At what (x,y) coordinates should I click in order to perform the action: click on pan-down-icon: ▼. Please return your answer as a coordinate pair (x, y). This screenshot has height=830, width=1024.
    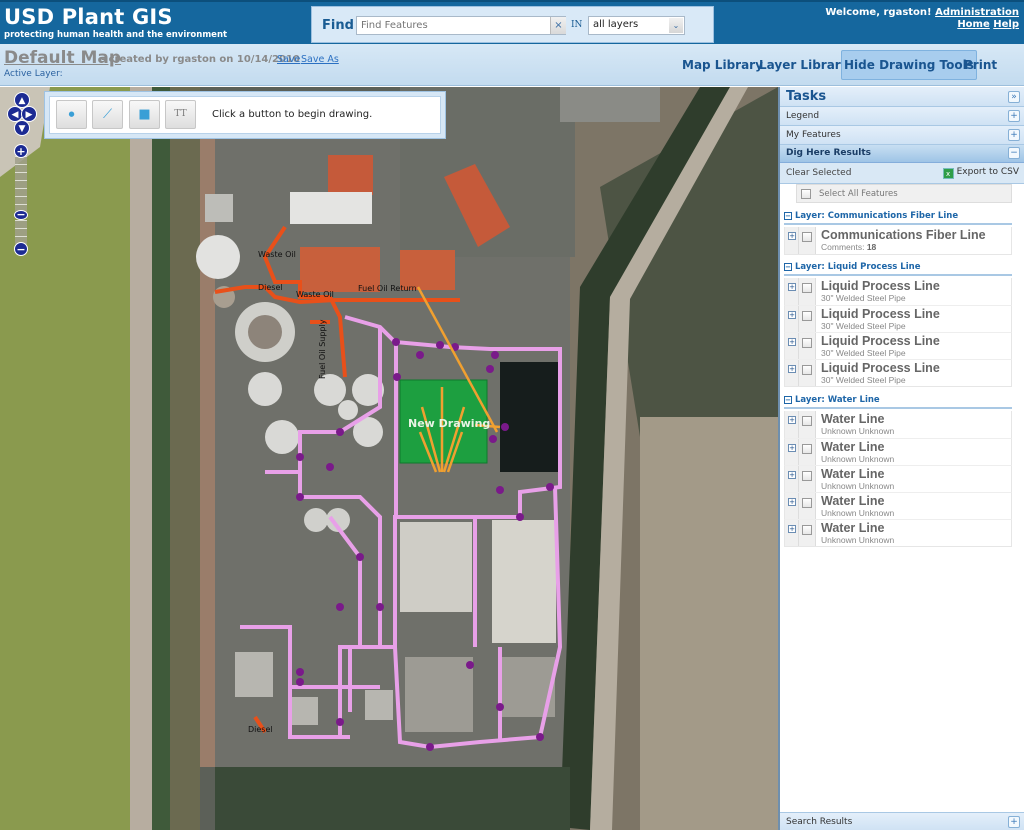
    Looking at the image, I should click on (22, 128).